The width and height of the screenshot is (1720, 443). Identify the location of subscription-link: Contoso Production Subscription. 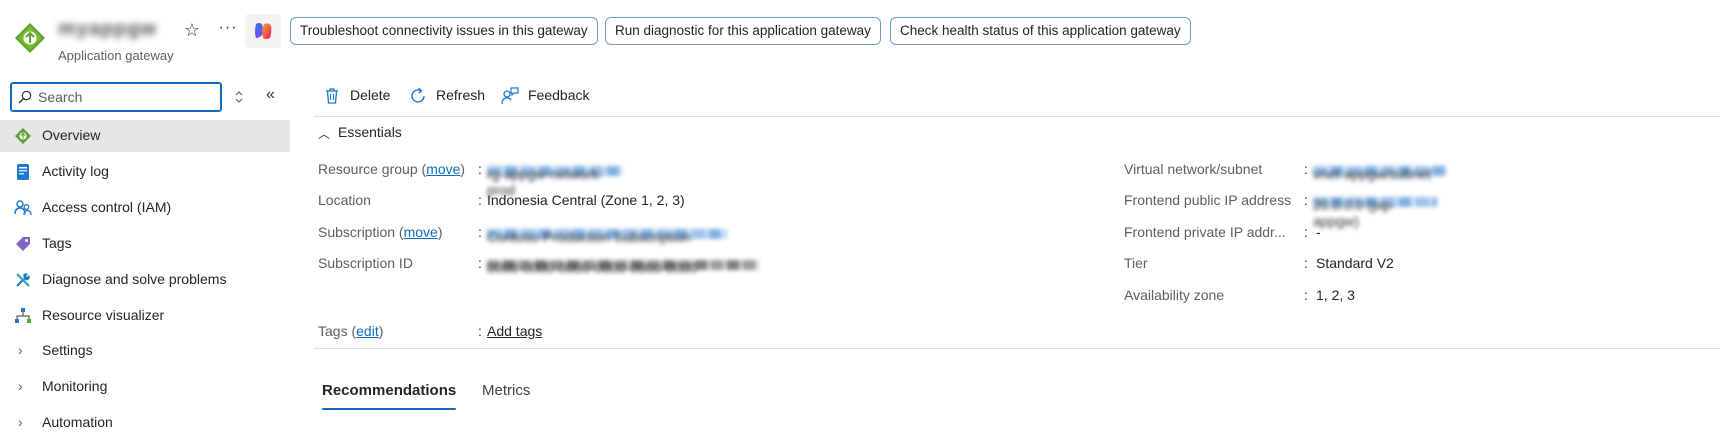
(607, 237).